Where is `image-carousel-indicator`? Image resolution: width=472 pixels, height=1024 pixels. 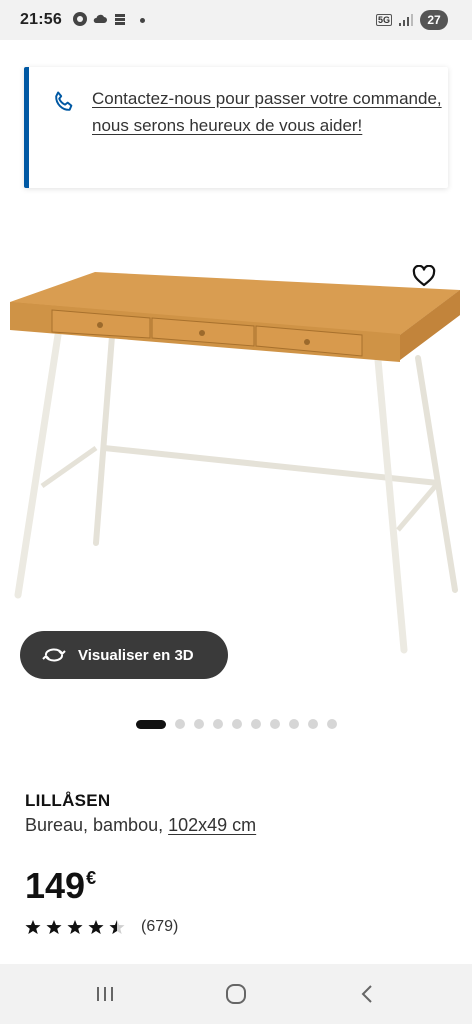
image-carousel-indicator is located at coordinates (236, 724).